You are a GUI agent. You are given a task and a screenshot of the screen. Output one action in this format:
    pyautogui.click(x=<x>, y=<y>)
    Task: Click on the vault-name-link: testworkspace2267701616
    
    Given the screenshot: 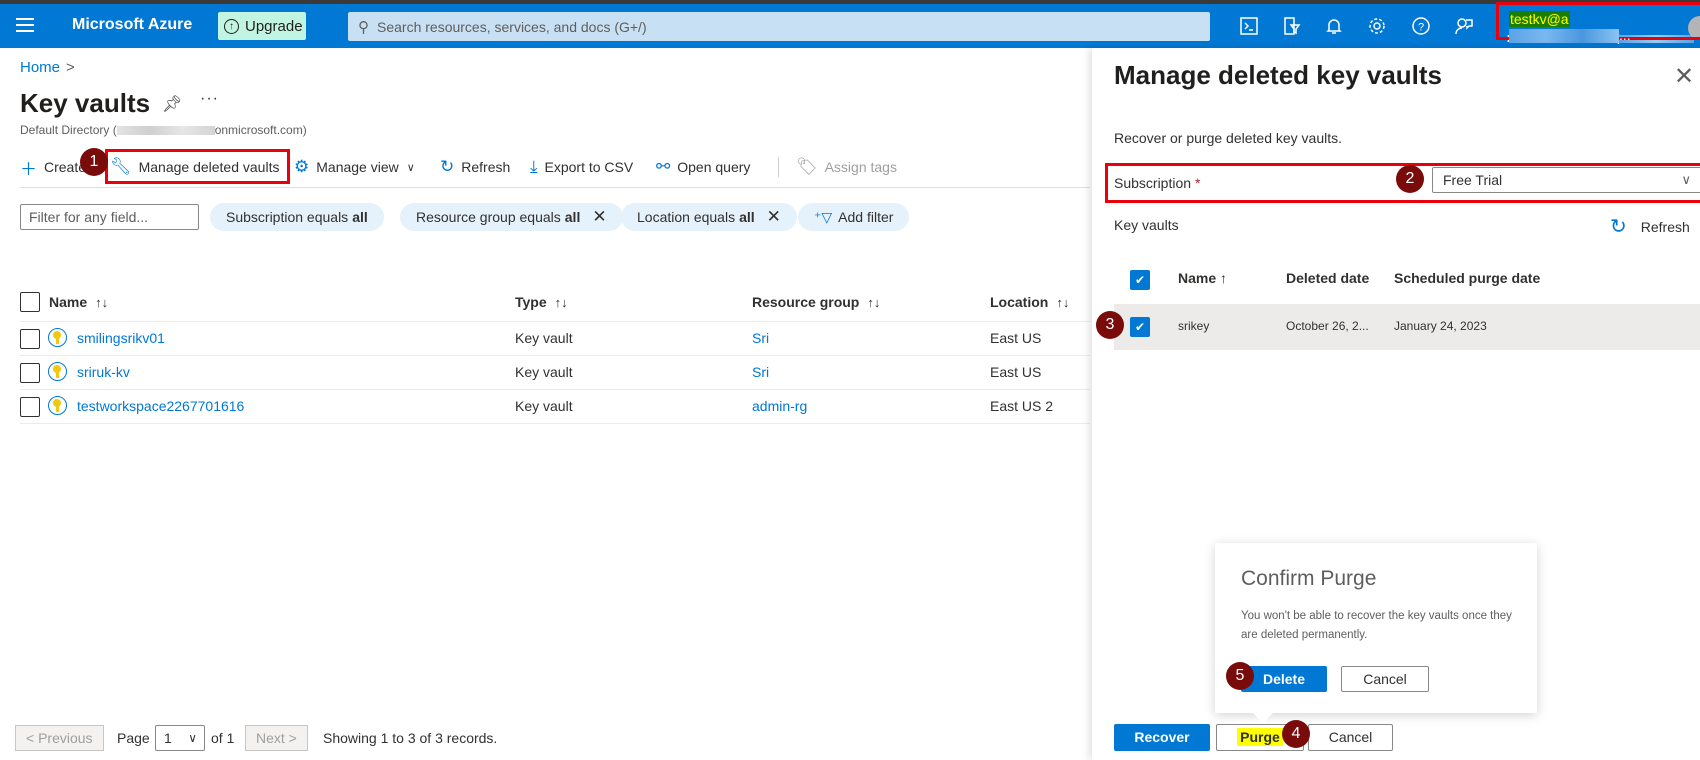 What is the action you would take?
    pyautogui.click(x=160, y=406)
    